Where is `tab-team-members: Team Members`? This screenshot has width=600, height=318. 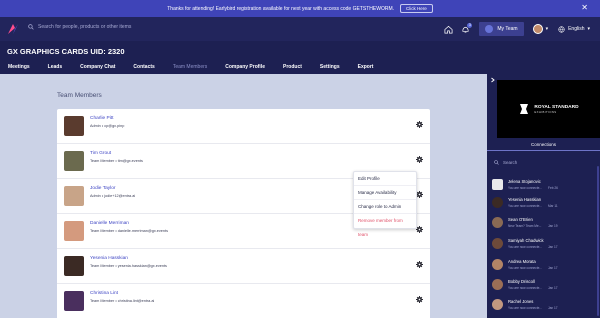 tab-team-members: Team Members is located at coordinates (190, 67).